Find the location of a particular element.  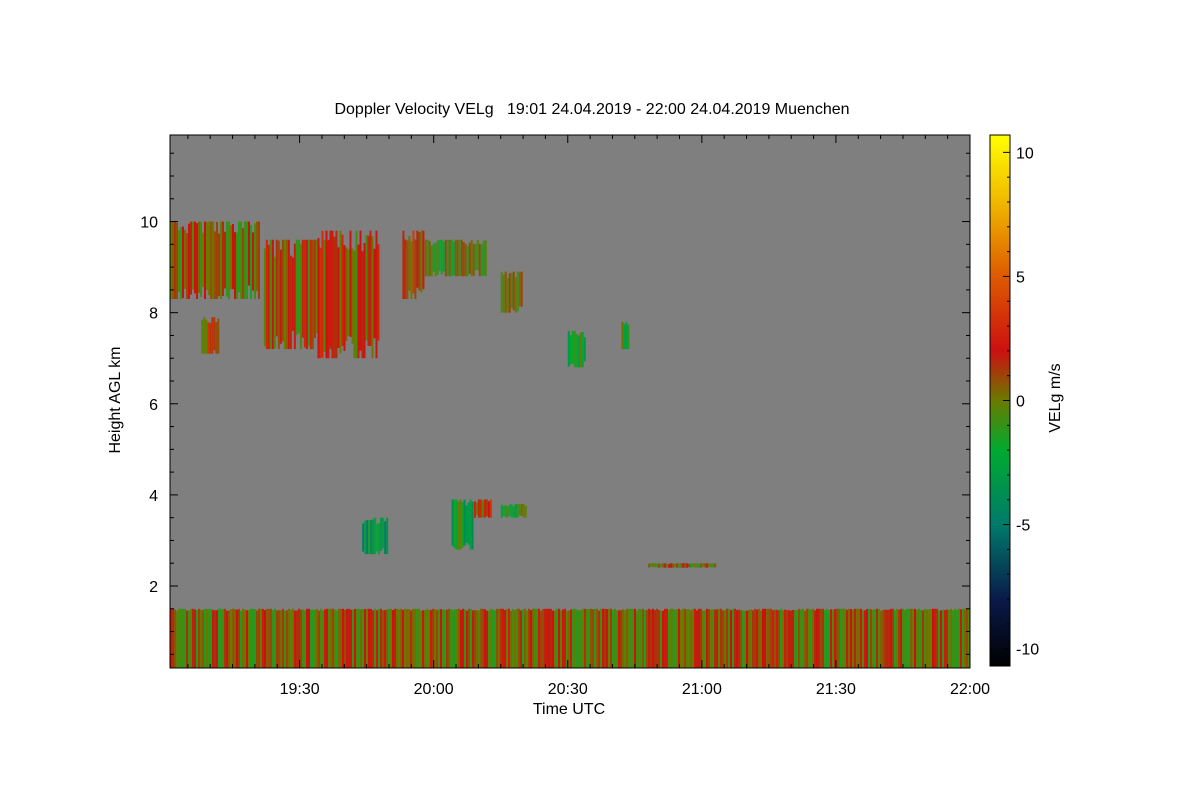

x-tick-label: 21:00 is located at coordinates (702, 689).